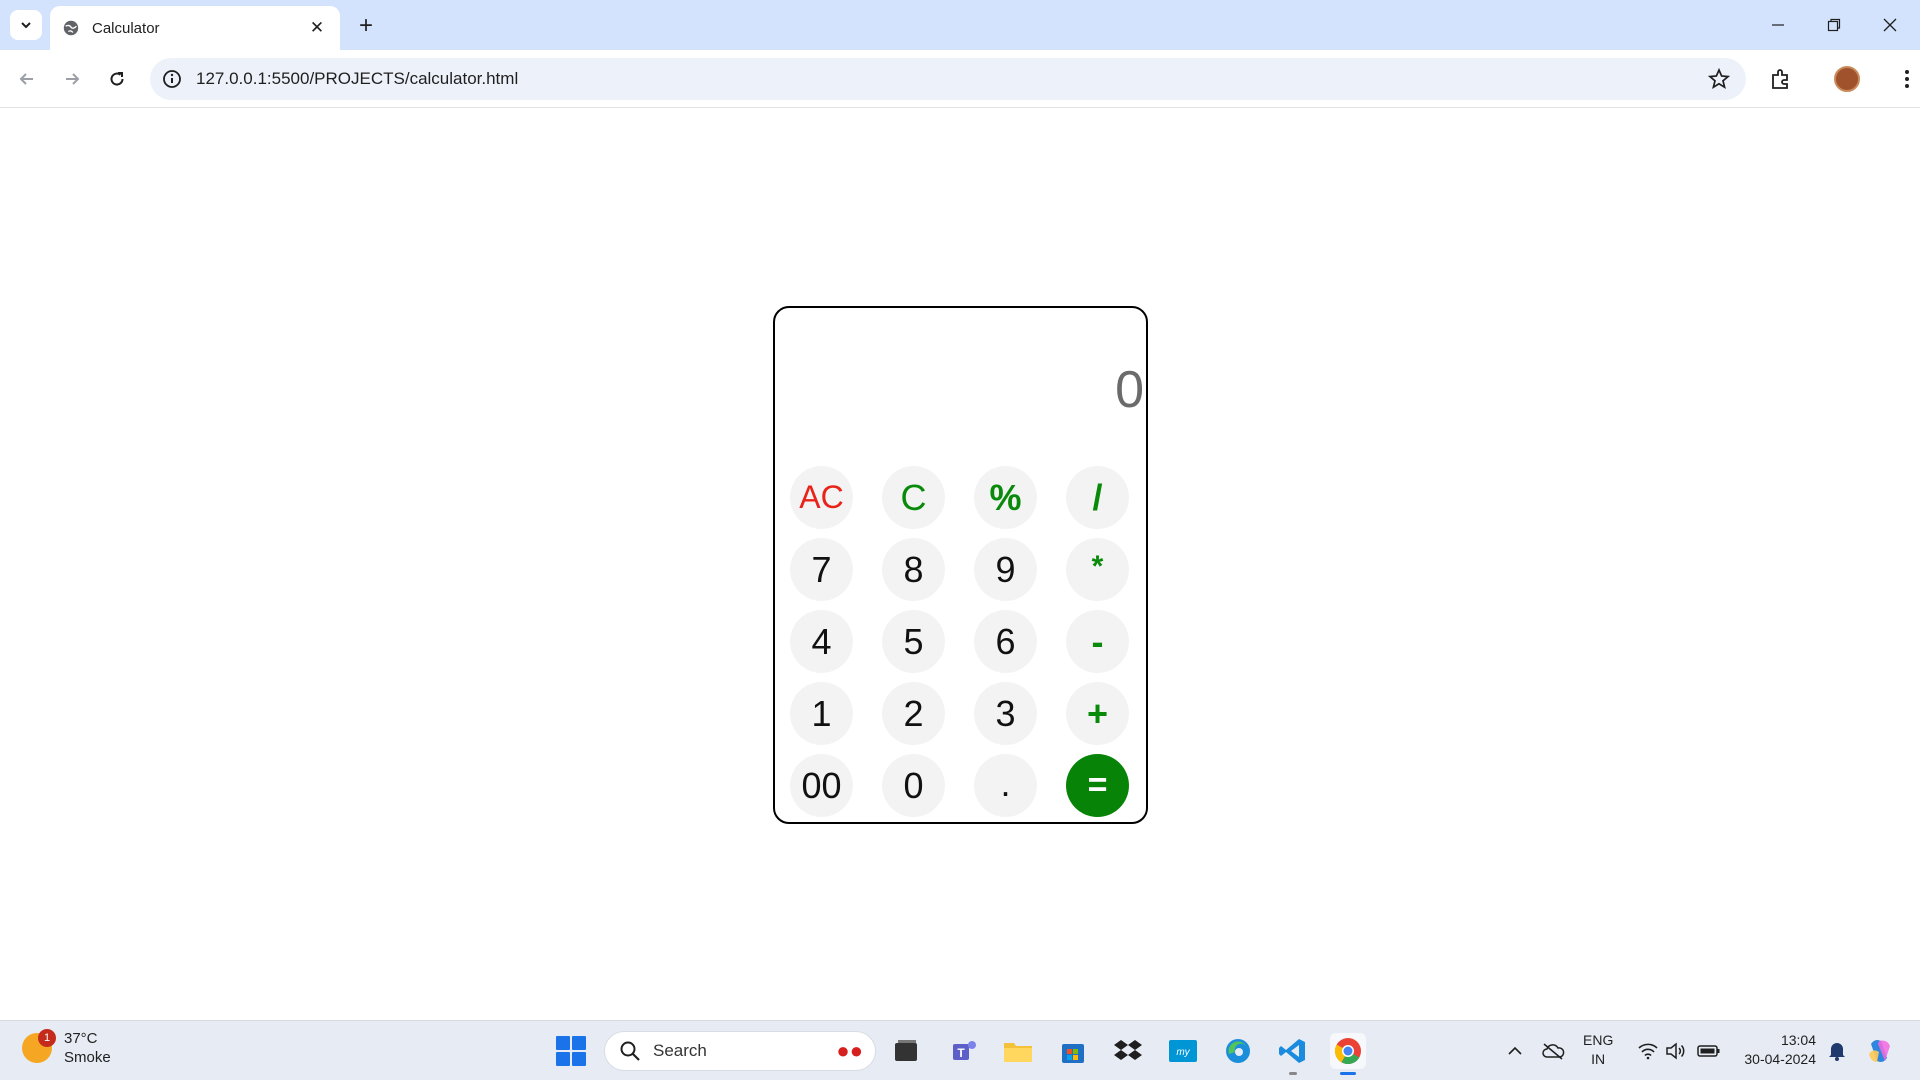 The width and height of the screenshot is (1920, 1081). What do you see at coordinates (1880, 1051) in the screenshot?
I see `copilot-icon` at bounding box center [1880, 1051].